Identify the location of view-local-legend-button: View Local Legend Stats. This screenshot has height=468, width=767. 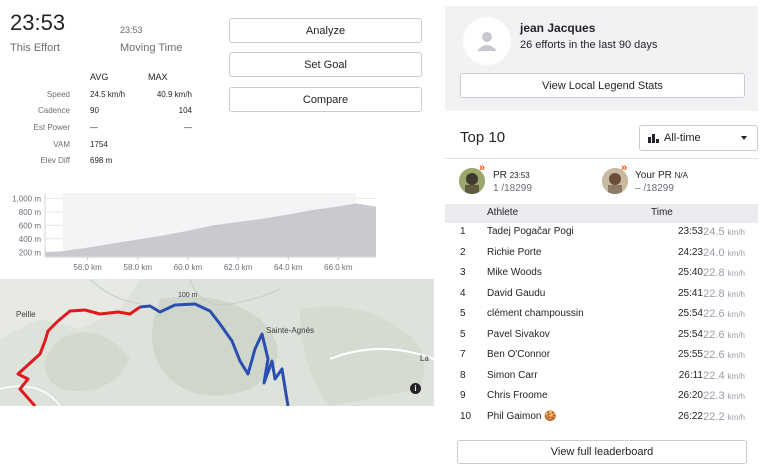
(602, 85).